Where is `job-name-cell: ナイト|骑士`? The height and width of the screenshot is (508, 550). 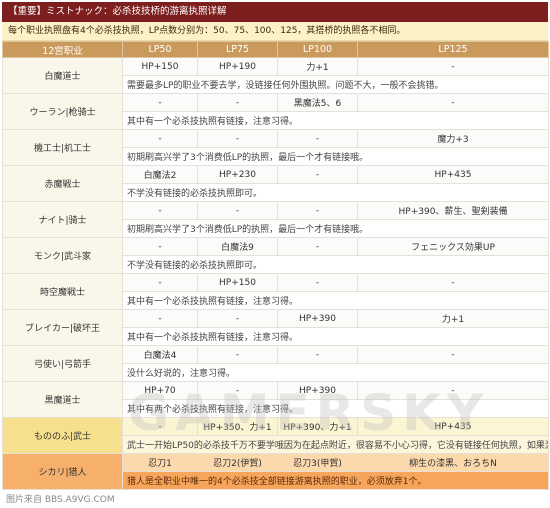 job-name-cell: ナイト|骑士 is located at coordinates (62, 219).